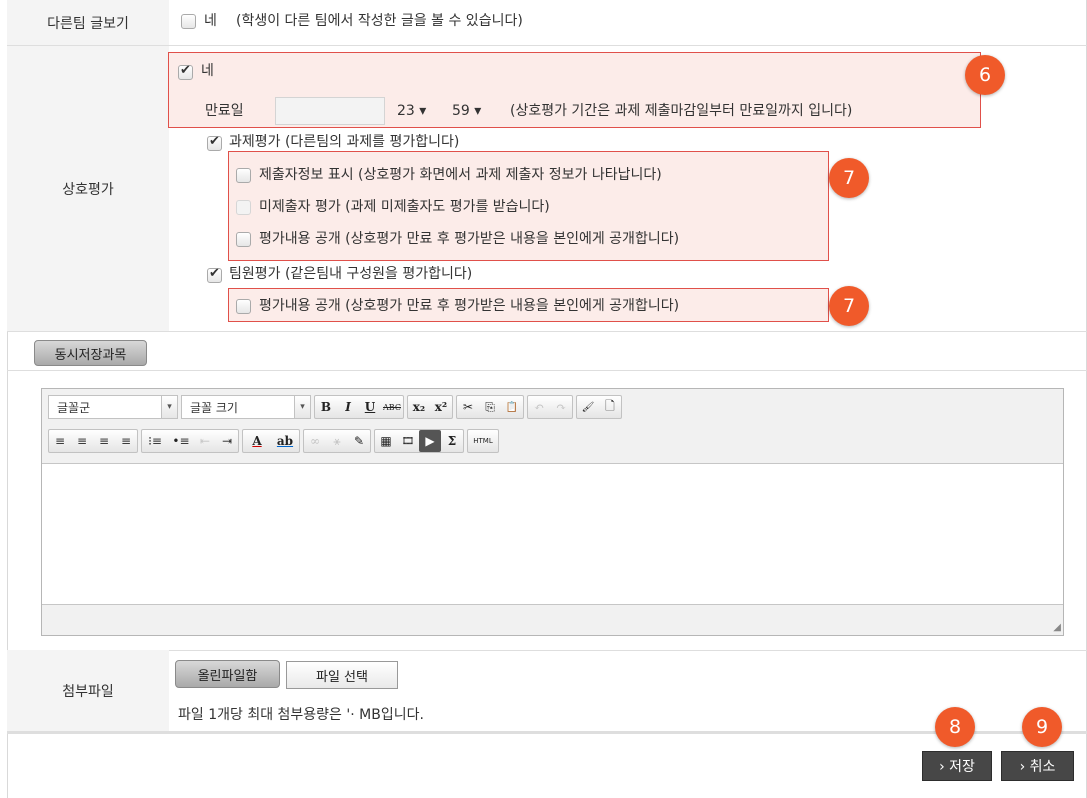 This screenshot has height=798, width=1087. What do you see at coordinates (210, 21) in the screenshot?
I see `view-others-option: 네` at bounding box center [210, 21].